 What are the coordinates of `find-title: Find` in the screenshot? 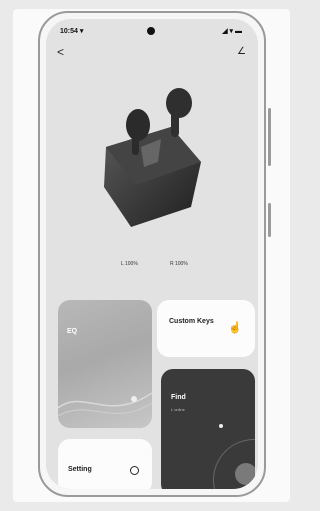 It's located at (178, 397).